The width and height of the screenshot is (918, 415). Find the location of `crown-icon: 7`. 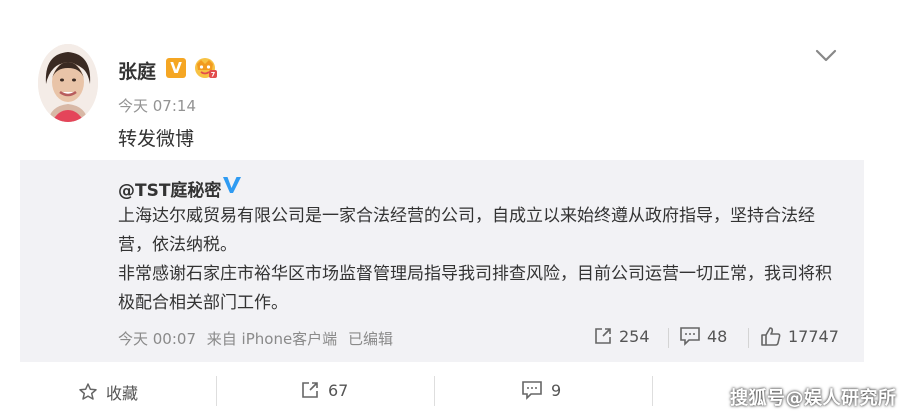

crown-icon: 7 is located at coordinates (205, 67).